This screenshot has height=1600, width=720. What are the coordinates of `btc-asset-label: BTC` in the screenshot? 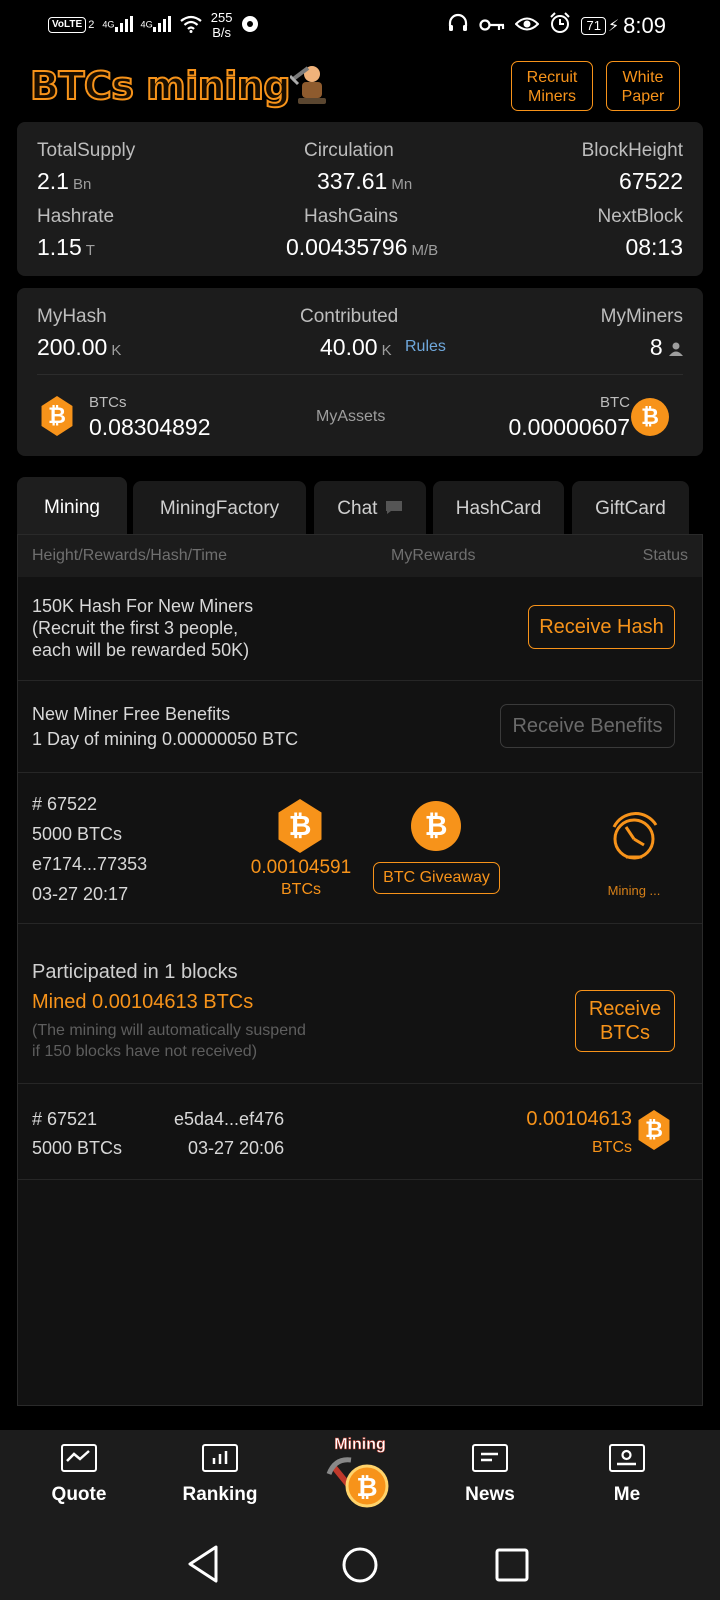 It's located at (615, 402).